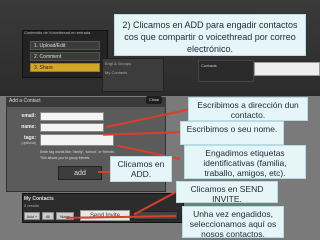 The height and width of the screenshot is (240, 320). What do you see at coordinates (226, 71) in the screenshot?
I see `contacts-mini-panel: Contacts` at bounding box center [226, 71].